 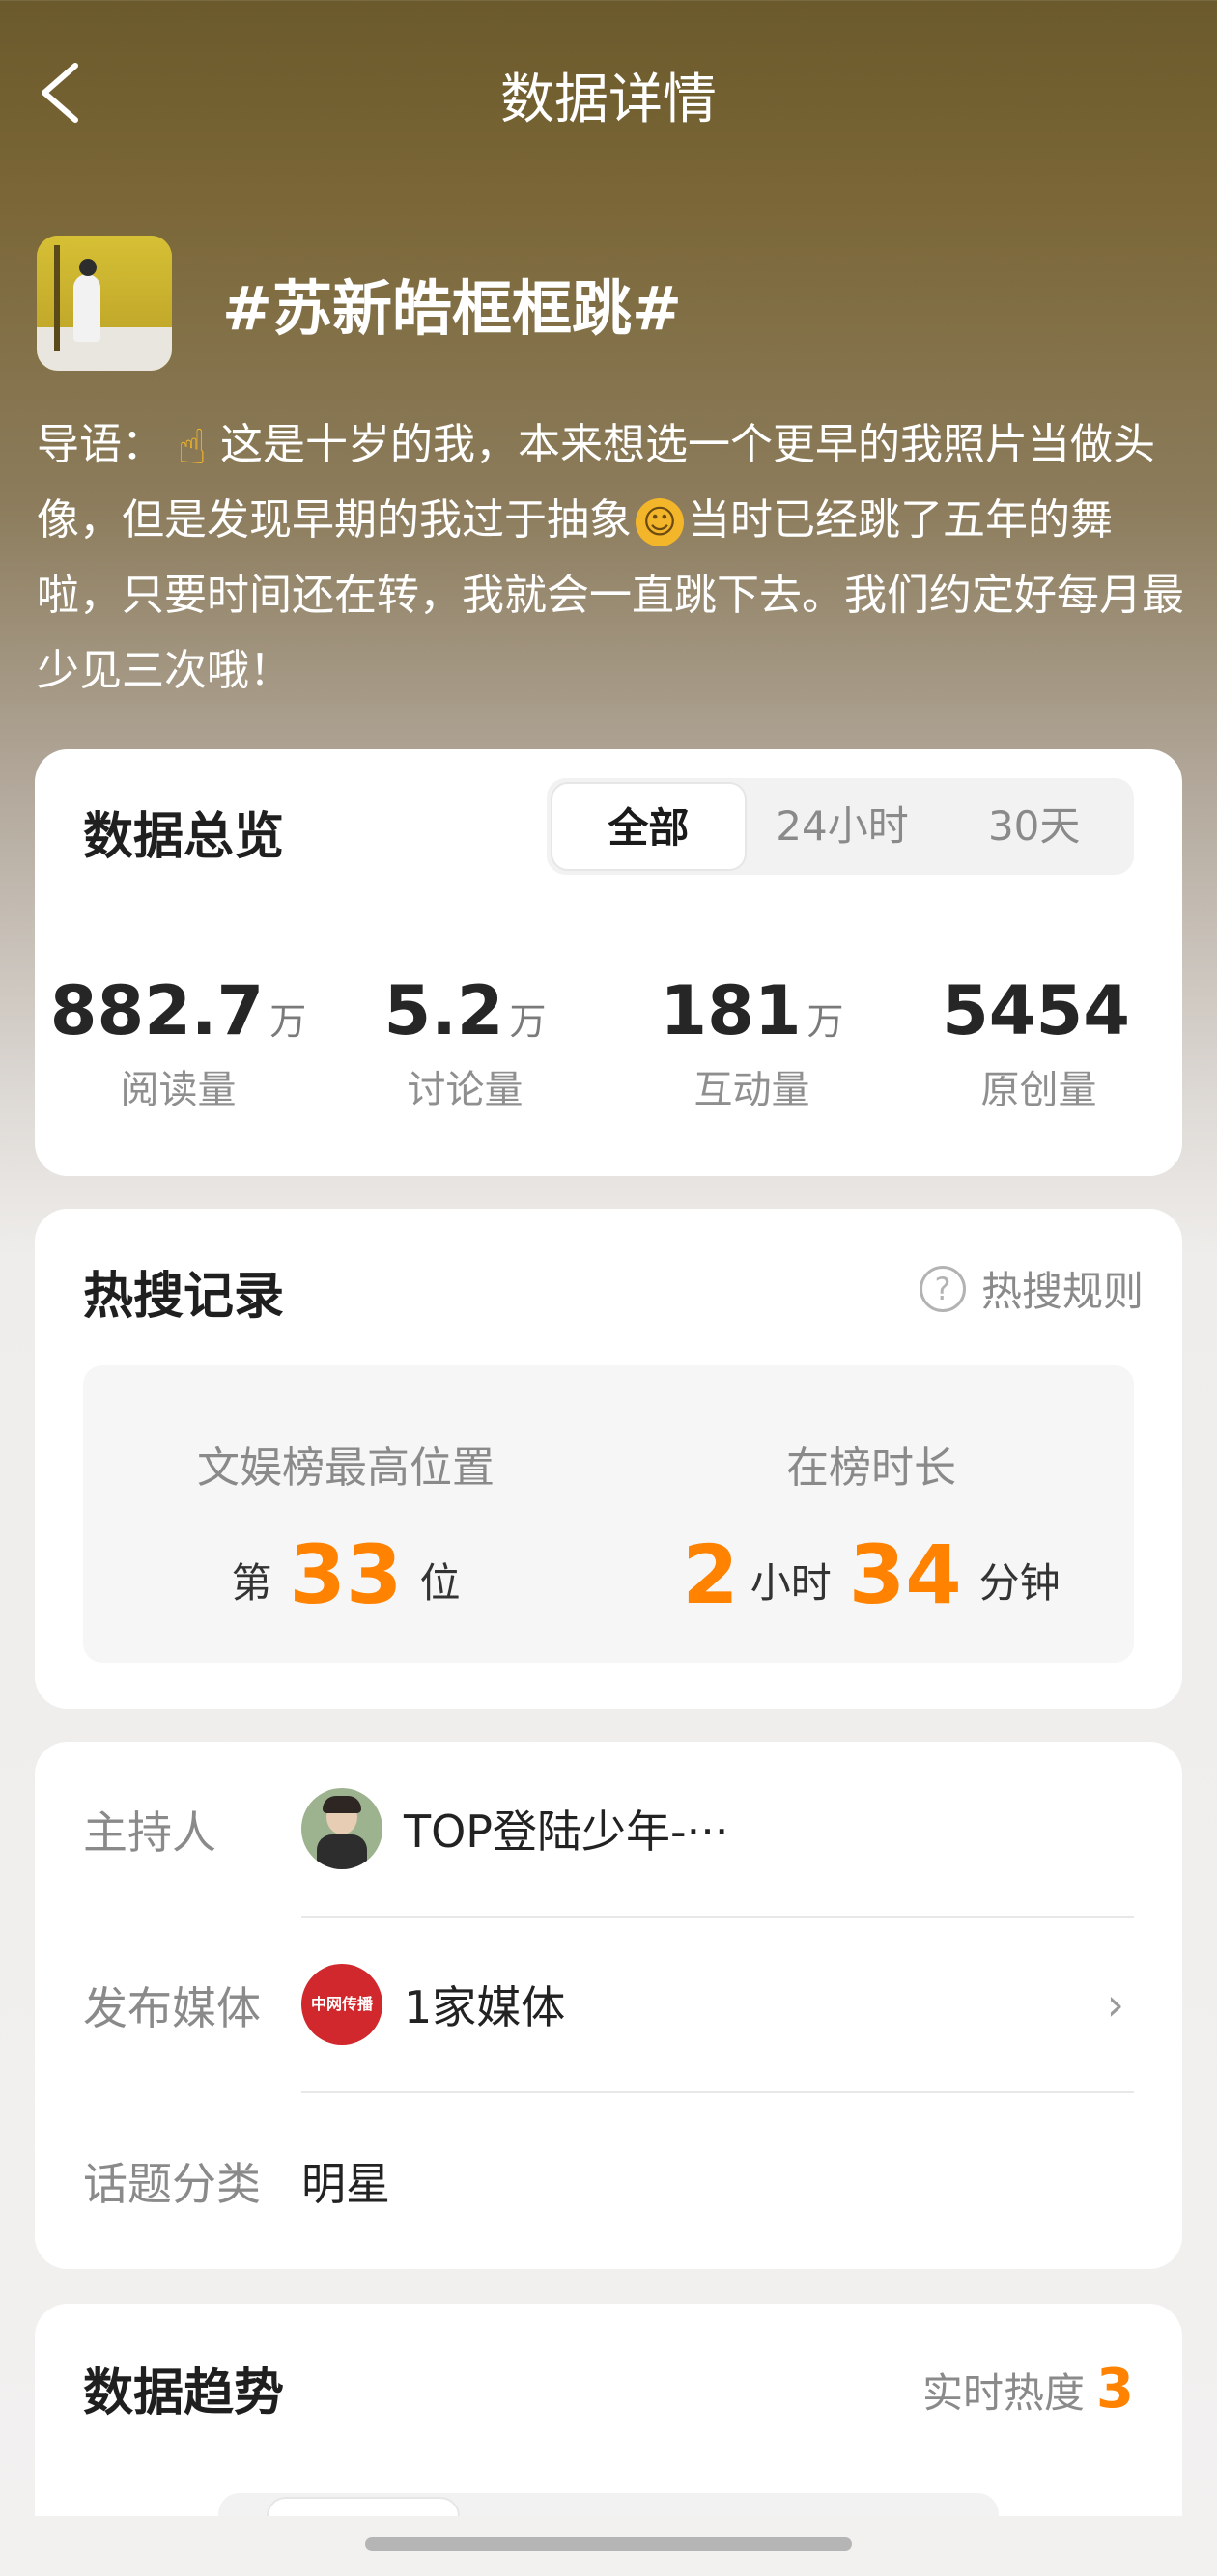 What do you see at coordinates (608, 100) in the screenshot?
I see `page-title: 数据详情` at bounding box center [608, 100].